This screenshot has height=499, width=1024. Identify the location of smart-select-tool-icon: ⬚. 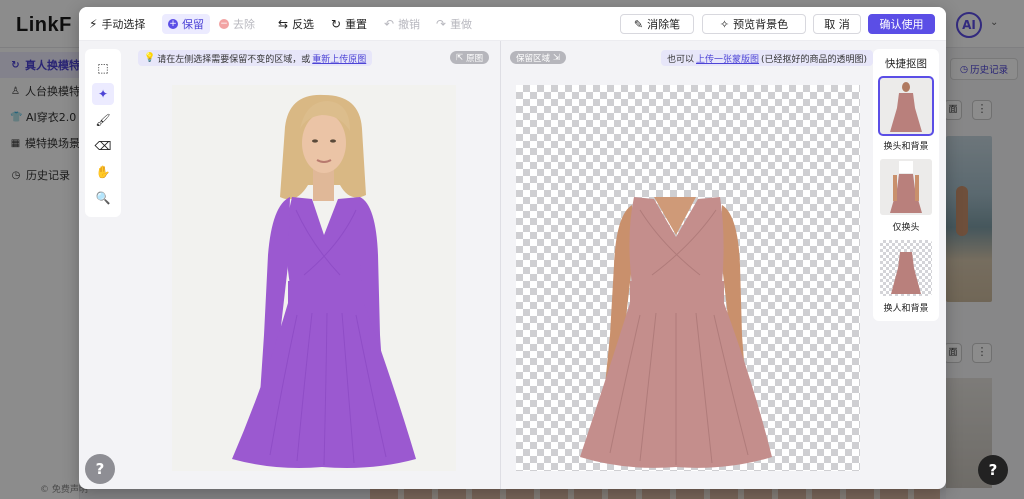
(103, 68).